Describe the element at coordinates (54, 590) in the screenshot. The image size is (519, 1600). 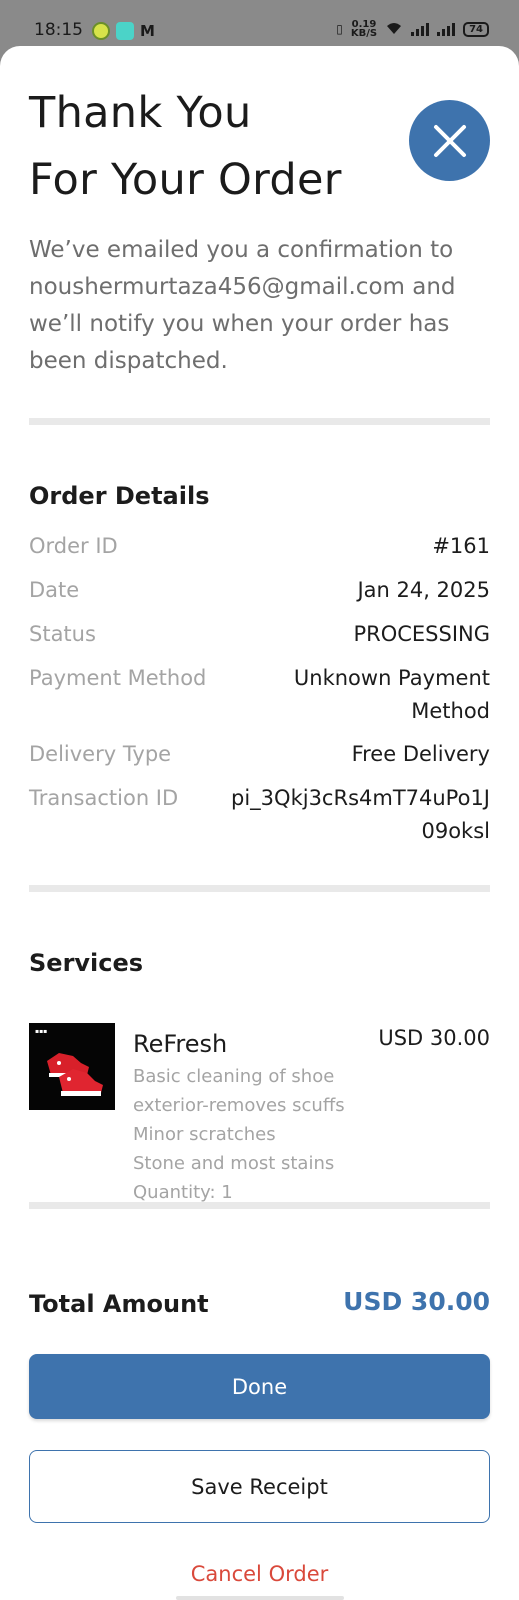
I see `date-label: Date` at that location.